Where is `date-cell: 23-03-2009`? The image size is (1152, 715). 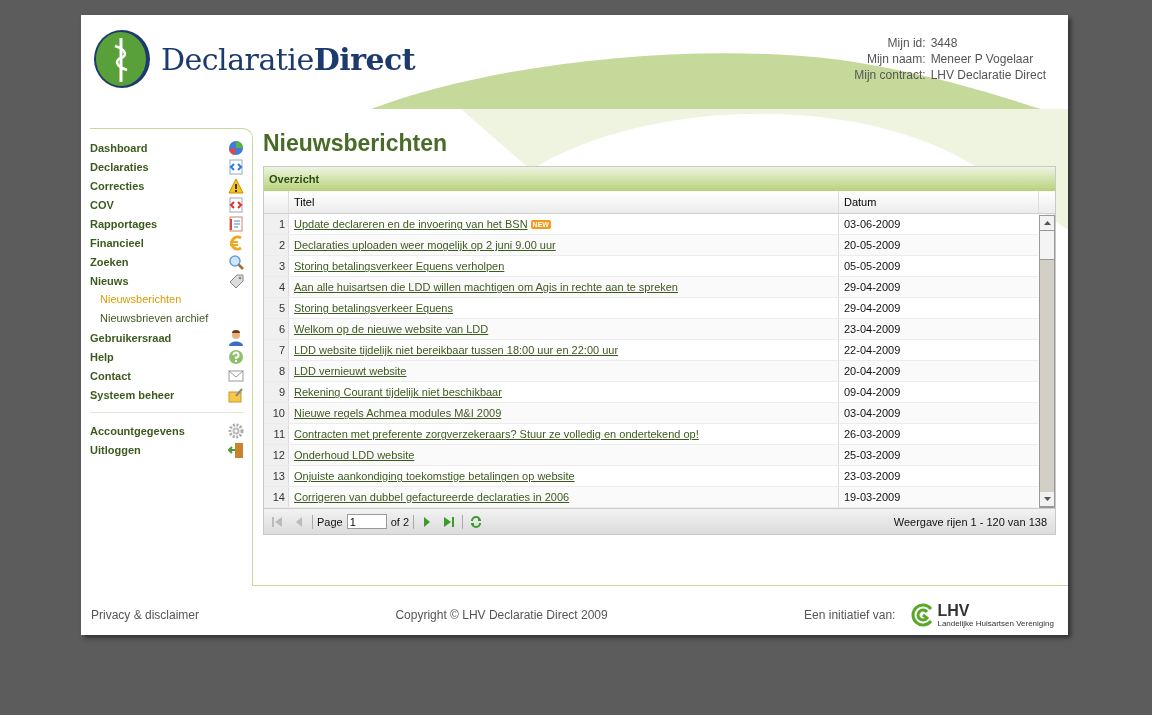 date-cell: 23-03-2009 is located at coordinates (938, 476).